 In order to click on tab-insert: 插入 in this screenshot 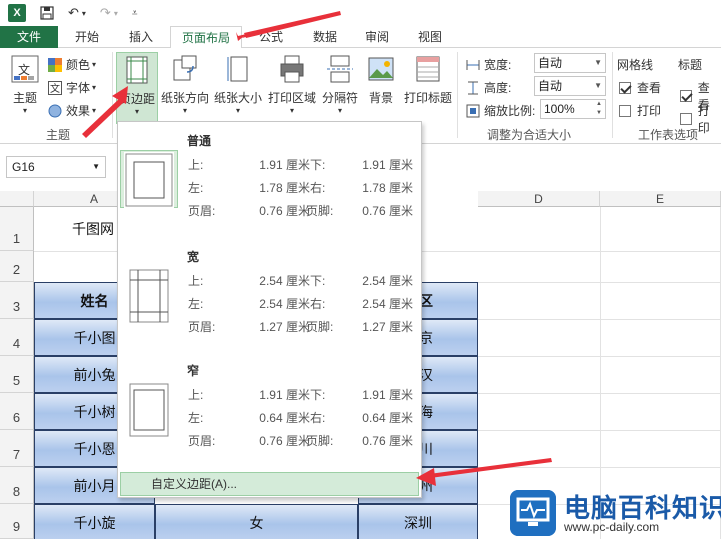, I will do `click(141, 37)`.